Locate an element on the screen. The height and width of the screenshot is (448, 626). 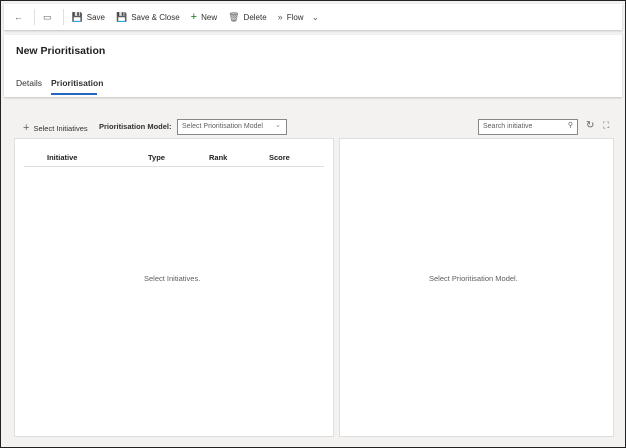
initiatives-empty-message: Select Initiatives. is located at coordinates (172, 278).